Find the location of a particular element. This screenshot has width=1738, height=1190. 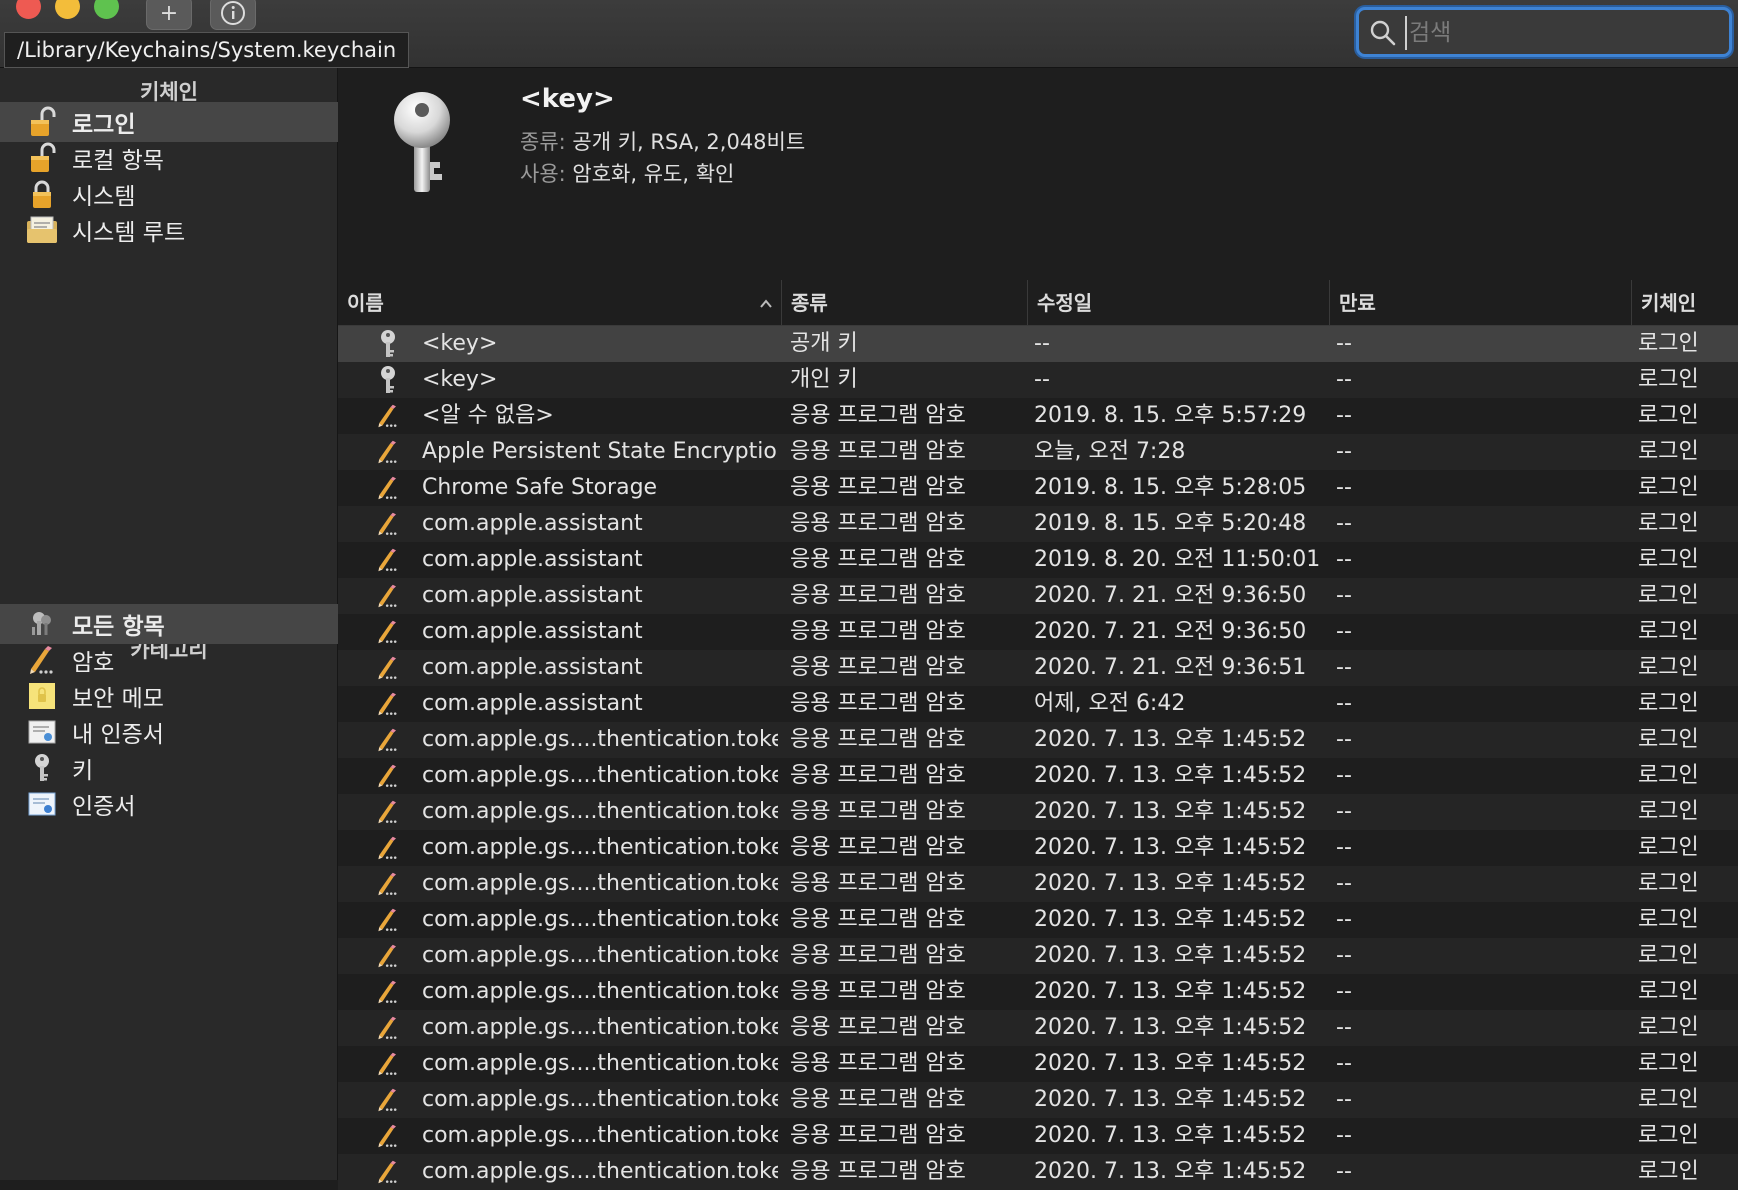

column-header-kind: 종류 is located at coordinates (905, 303).